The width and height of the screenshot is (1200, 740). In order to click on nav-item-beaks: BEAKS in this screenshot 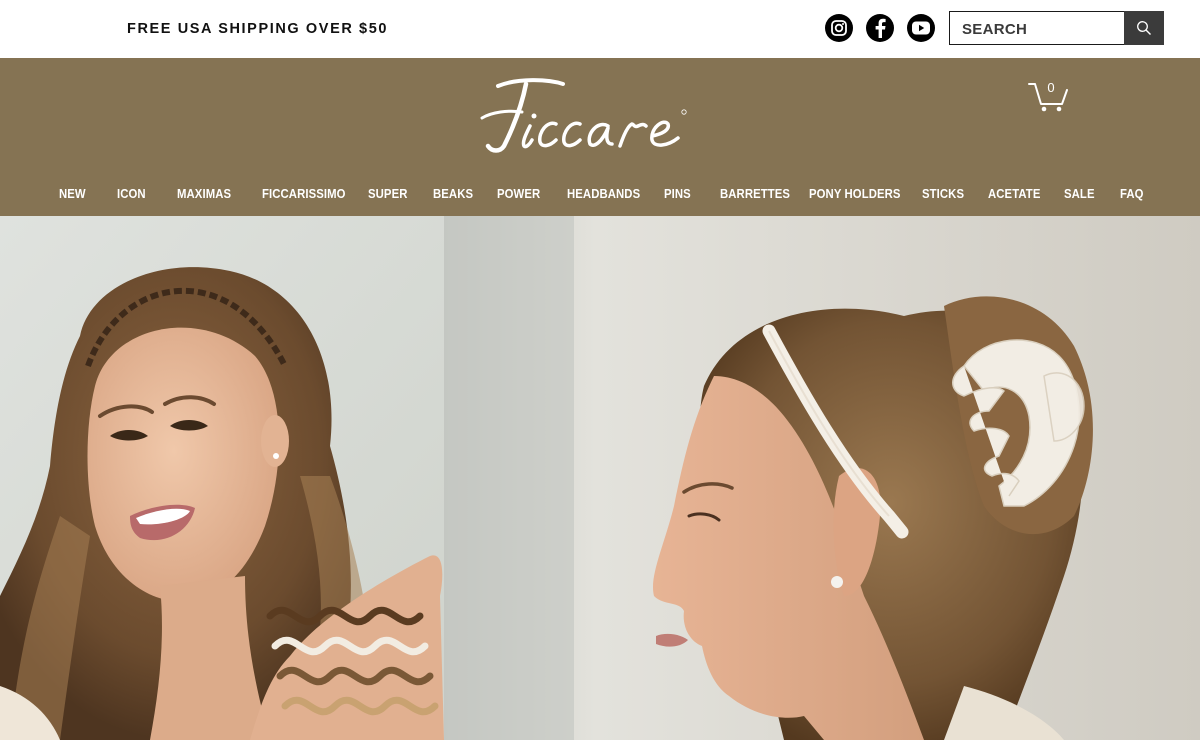, I will do `click(453, 194)`.